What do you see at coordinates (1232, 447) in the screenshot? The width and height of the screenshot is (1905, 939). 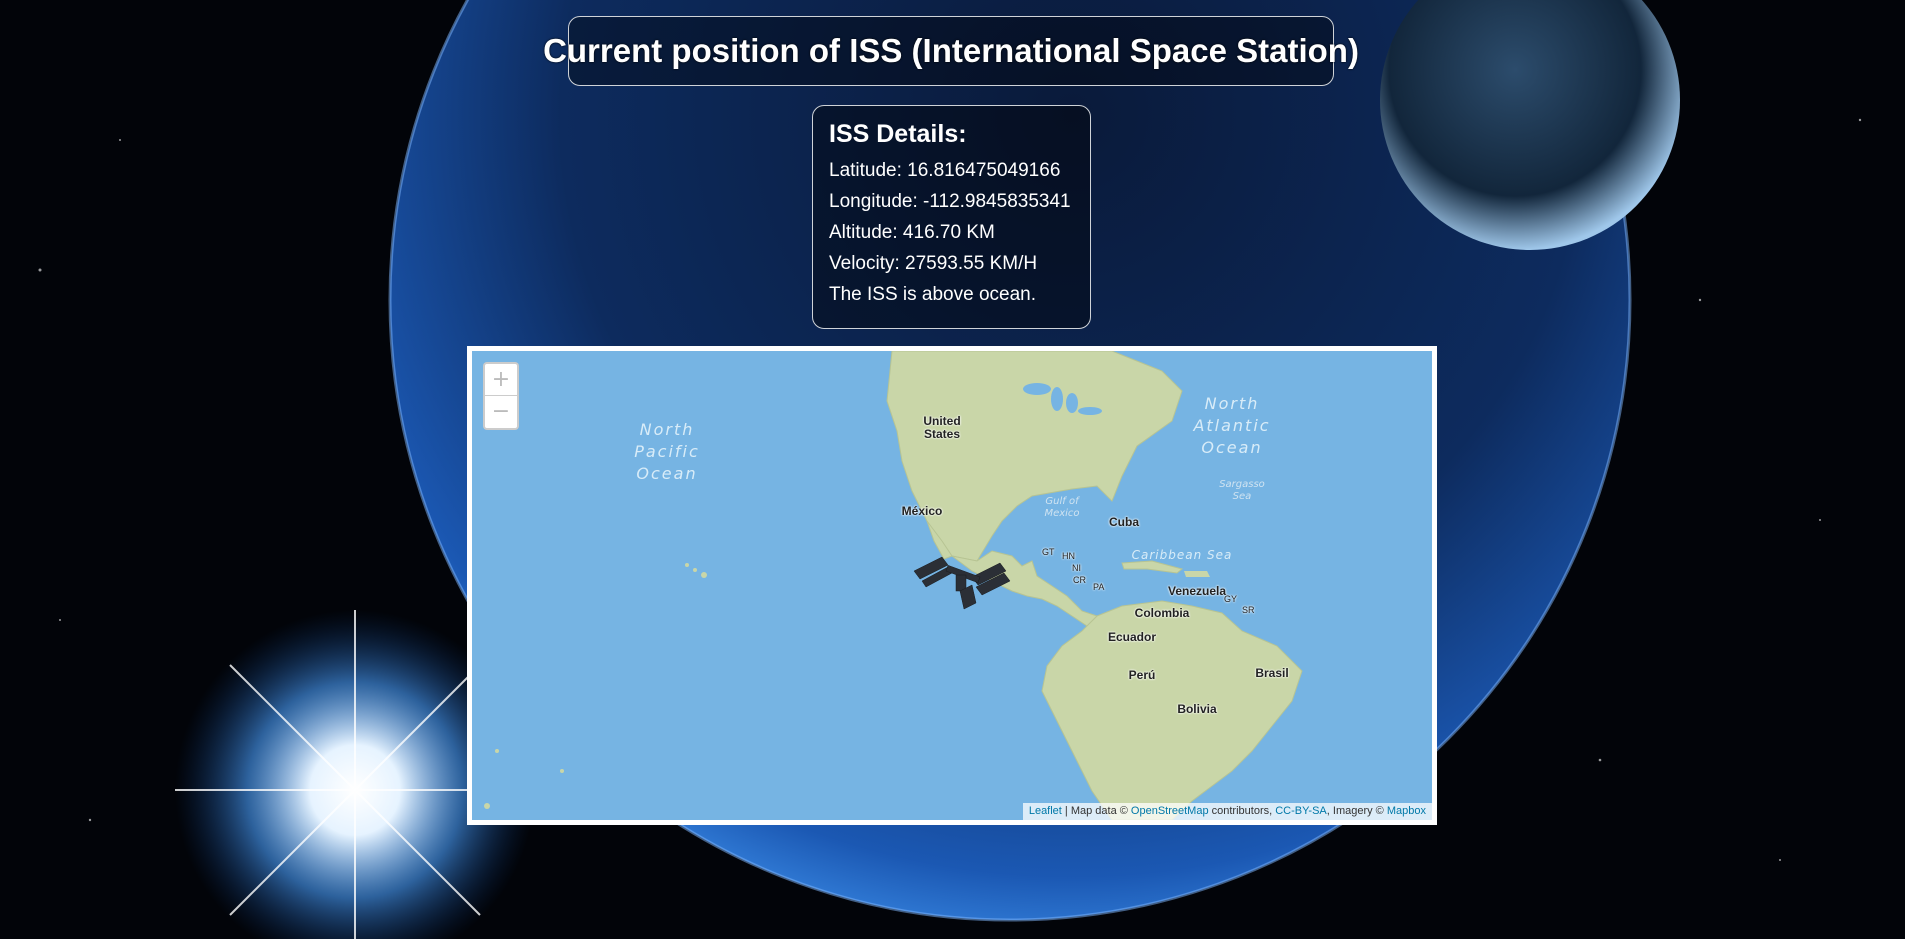 I see `label-north-atlantic-line3: Ocean` at bounding box center [1232, 447].